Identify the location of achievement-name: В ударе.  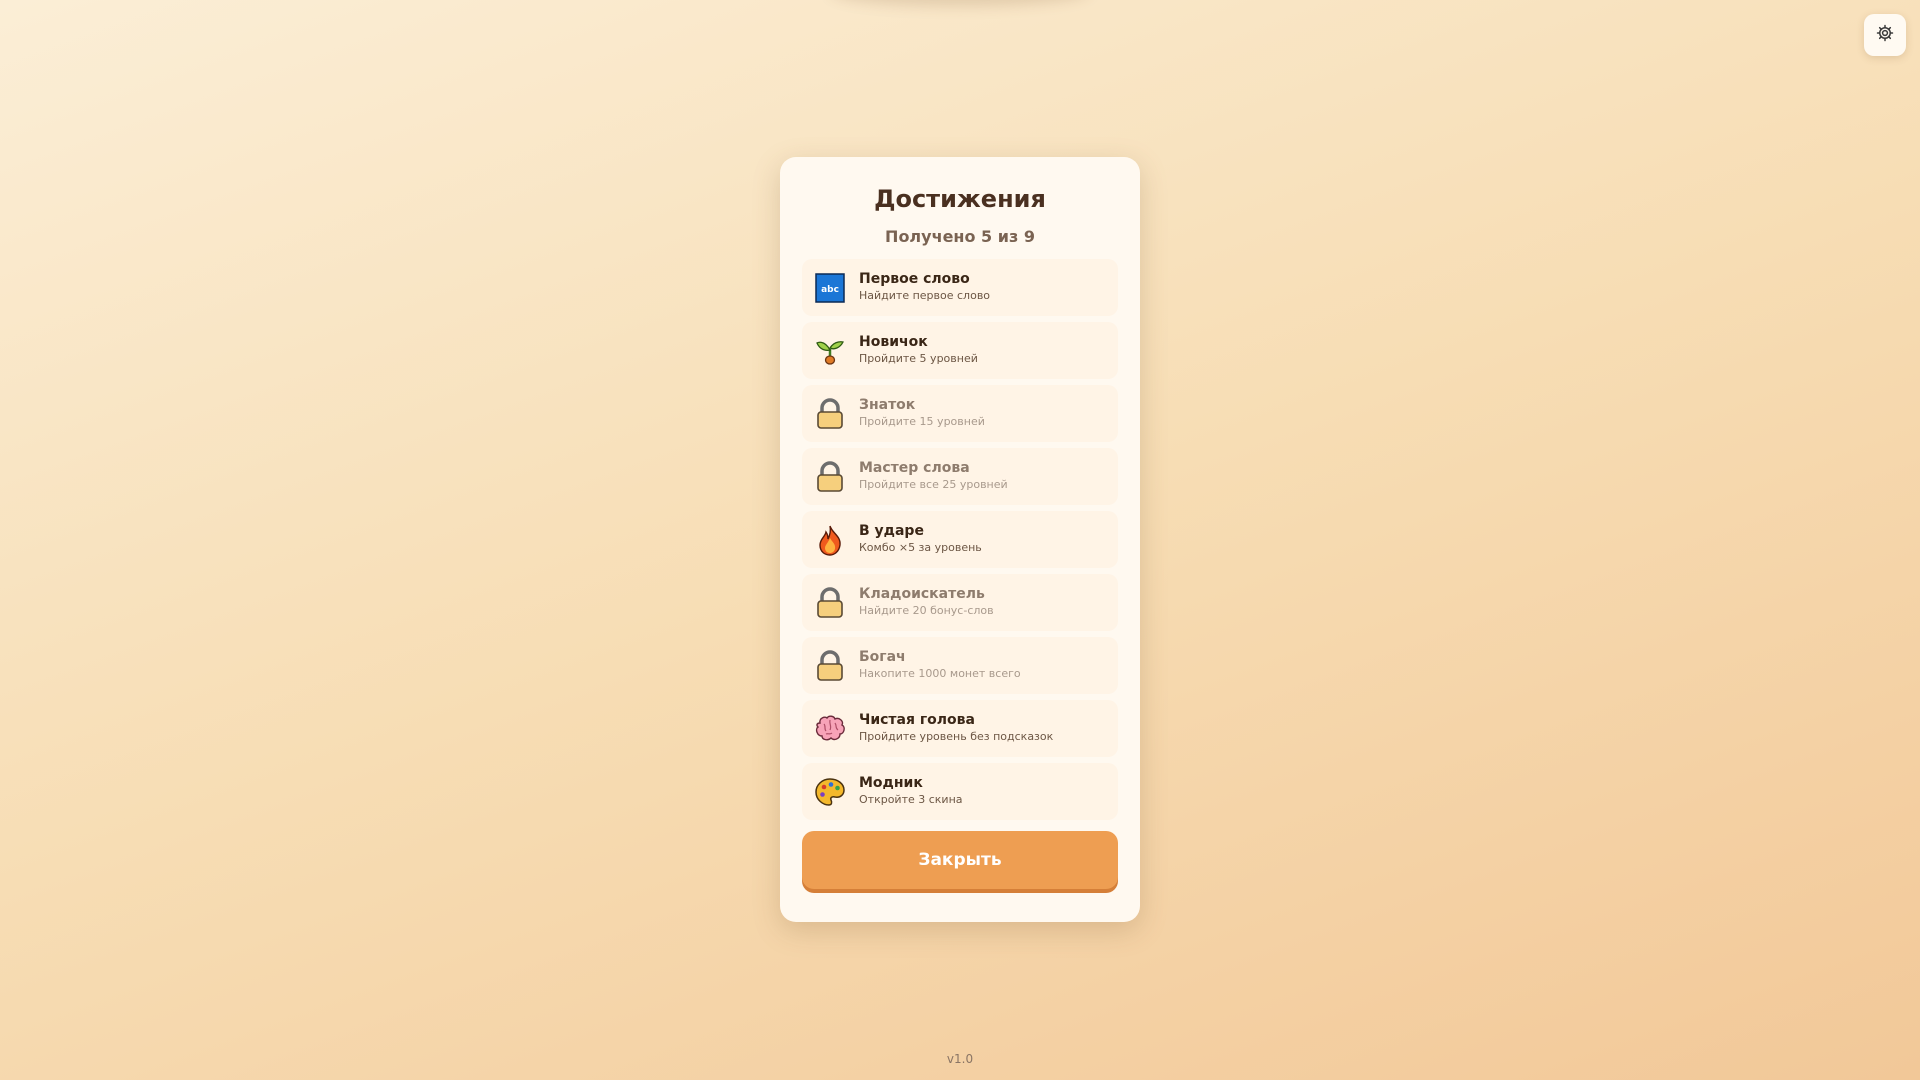
(891, 531).